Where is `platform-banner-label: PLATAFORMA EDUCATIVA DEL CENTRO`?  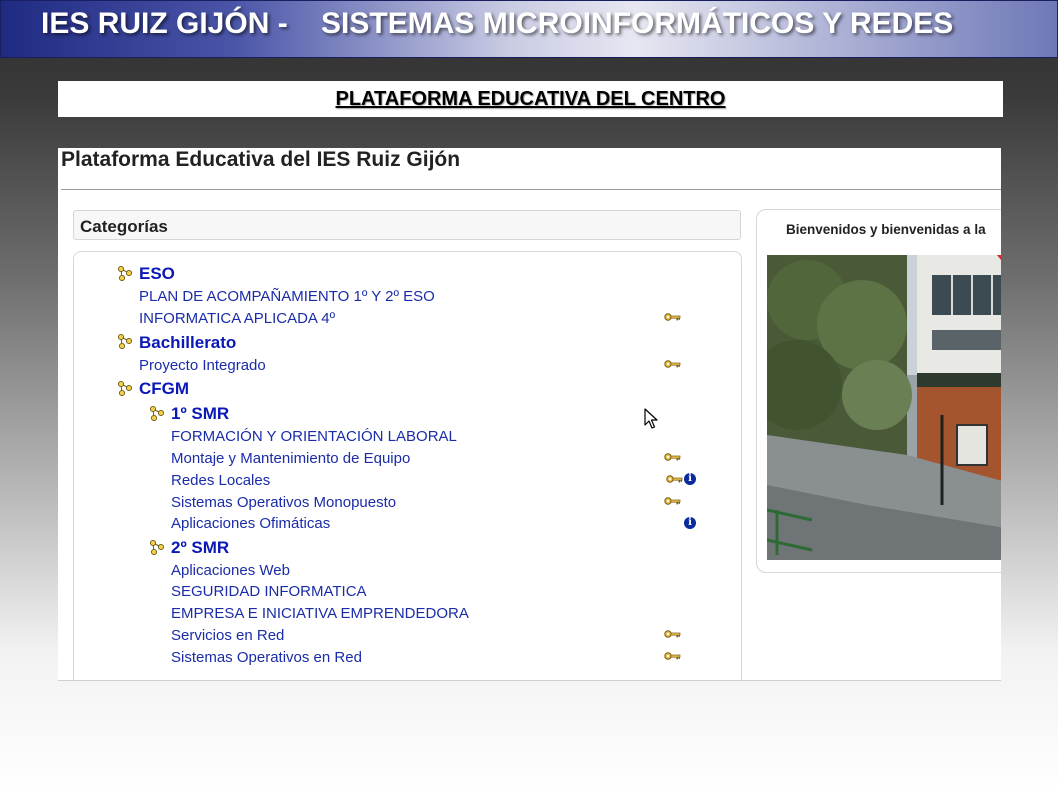
platform-banner-label: PLATAFORMA EDUCATIVA DEL CENTRO is located at coordinates (530, 99).